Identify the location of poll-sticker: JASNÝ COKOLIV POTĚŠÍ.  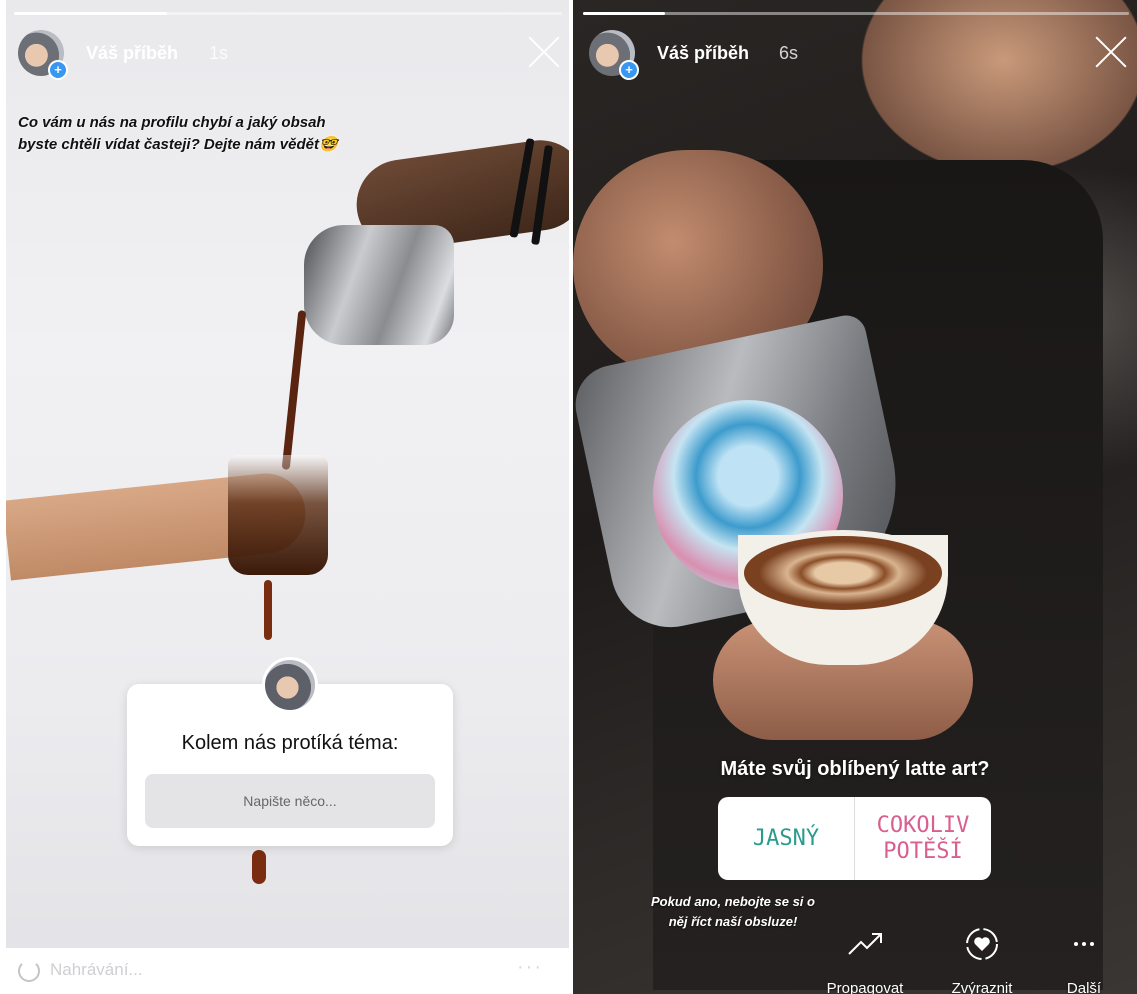
(854, 838).